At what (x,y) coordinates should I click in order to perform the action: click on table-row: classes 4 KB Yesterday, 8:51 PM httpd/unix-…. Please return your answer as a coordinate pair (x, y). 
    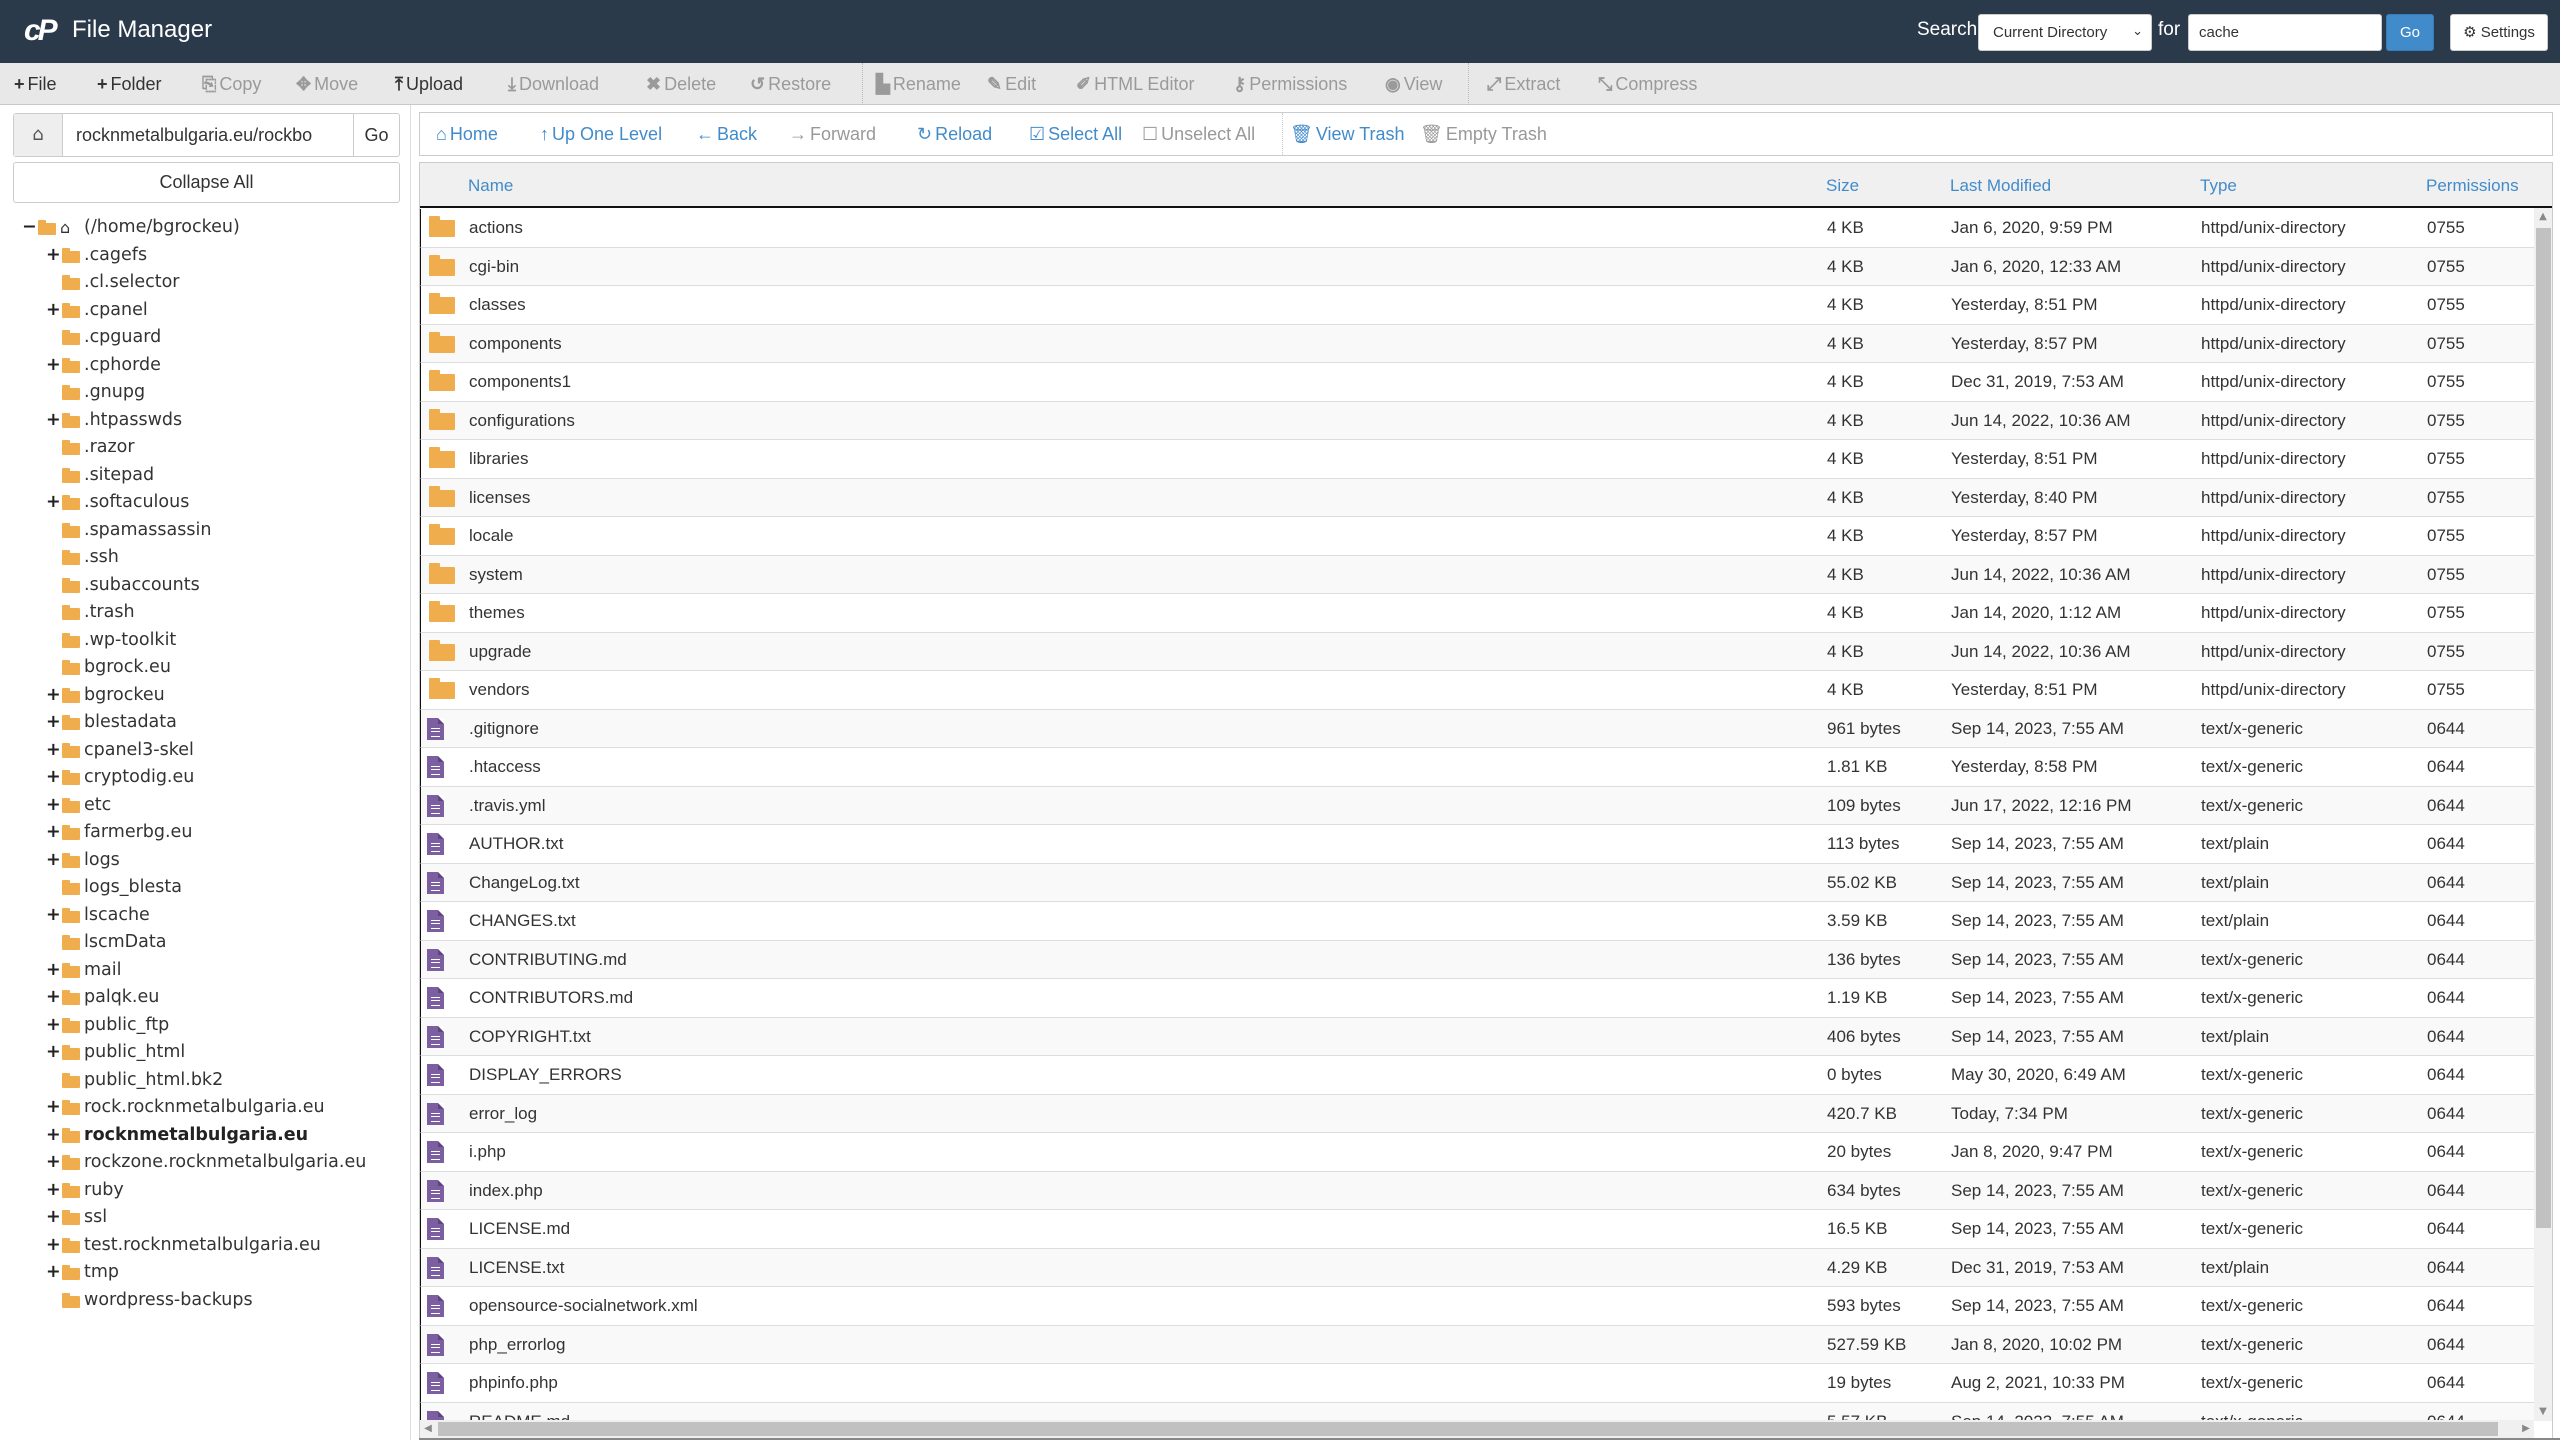
    Looking at the image, I should click on (1477, 305).